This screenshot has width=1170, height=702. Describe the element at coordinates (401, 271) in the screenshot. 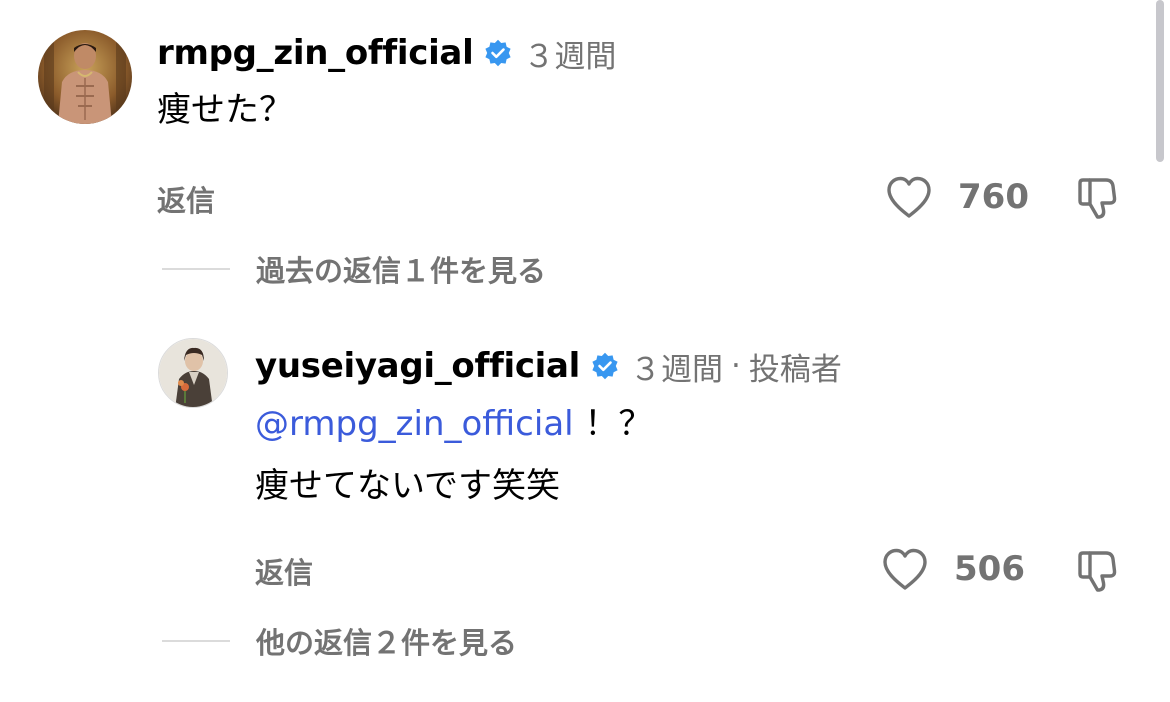

I see `view-replies-label: 過去の返信１件を見る` at that location.